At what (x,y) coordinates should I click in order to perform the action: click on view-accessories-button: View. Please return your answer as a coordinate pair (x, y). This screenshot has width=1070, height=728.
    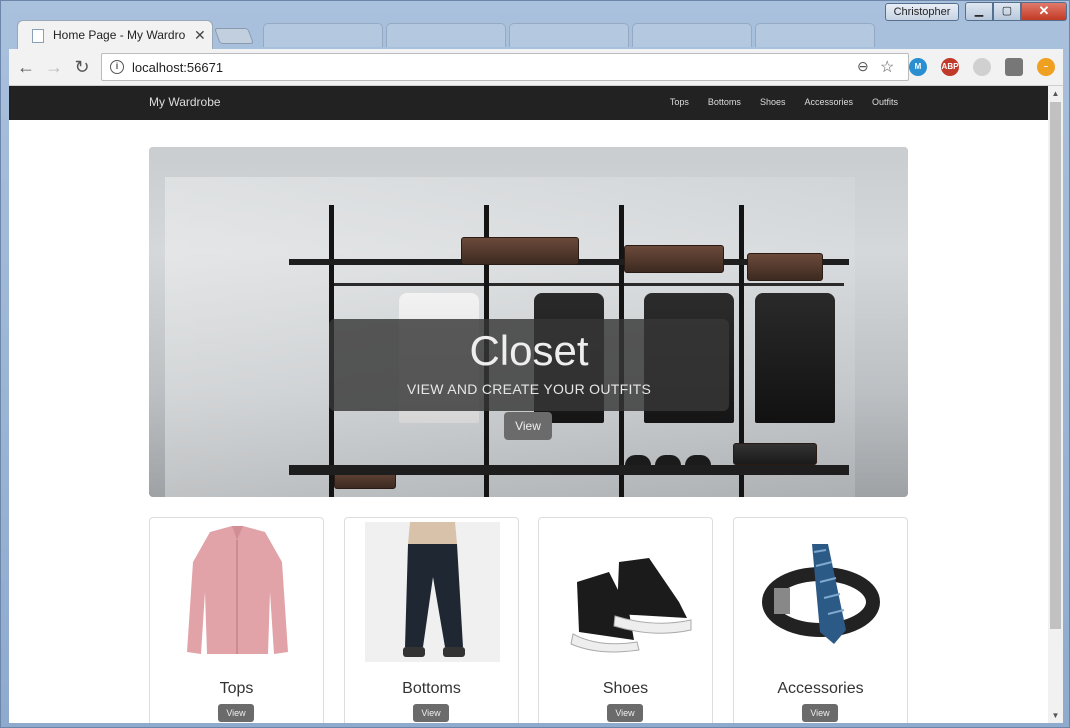
    Looking at the image, I should click on (820, 713).